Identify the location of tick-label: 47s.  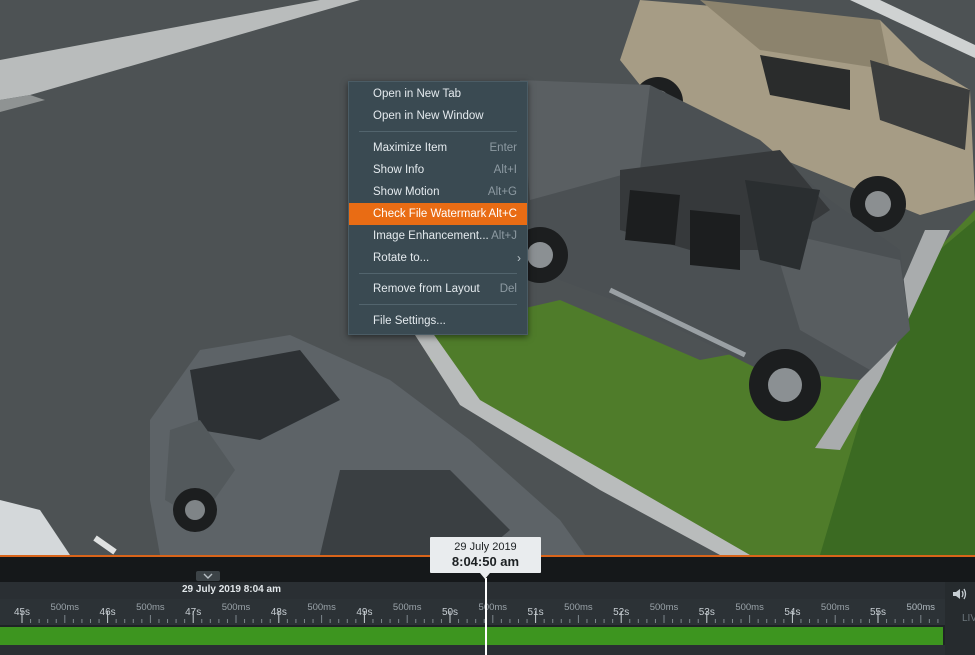
(193, 612).